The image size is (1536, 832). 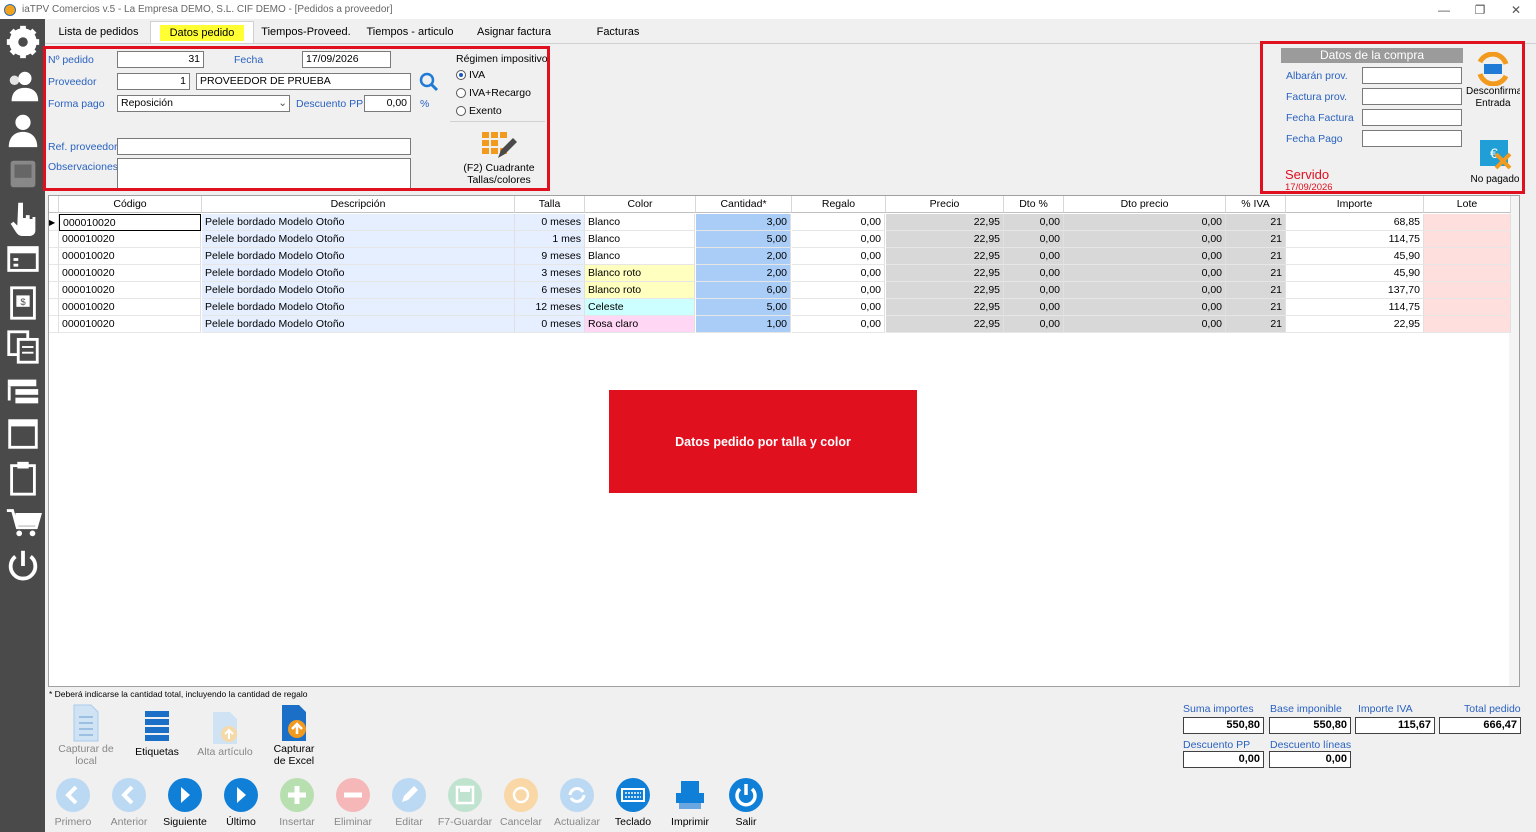 I want to click on column-header-codigo: Código, so click(x=130, y=204).